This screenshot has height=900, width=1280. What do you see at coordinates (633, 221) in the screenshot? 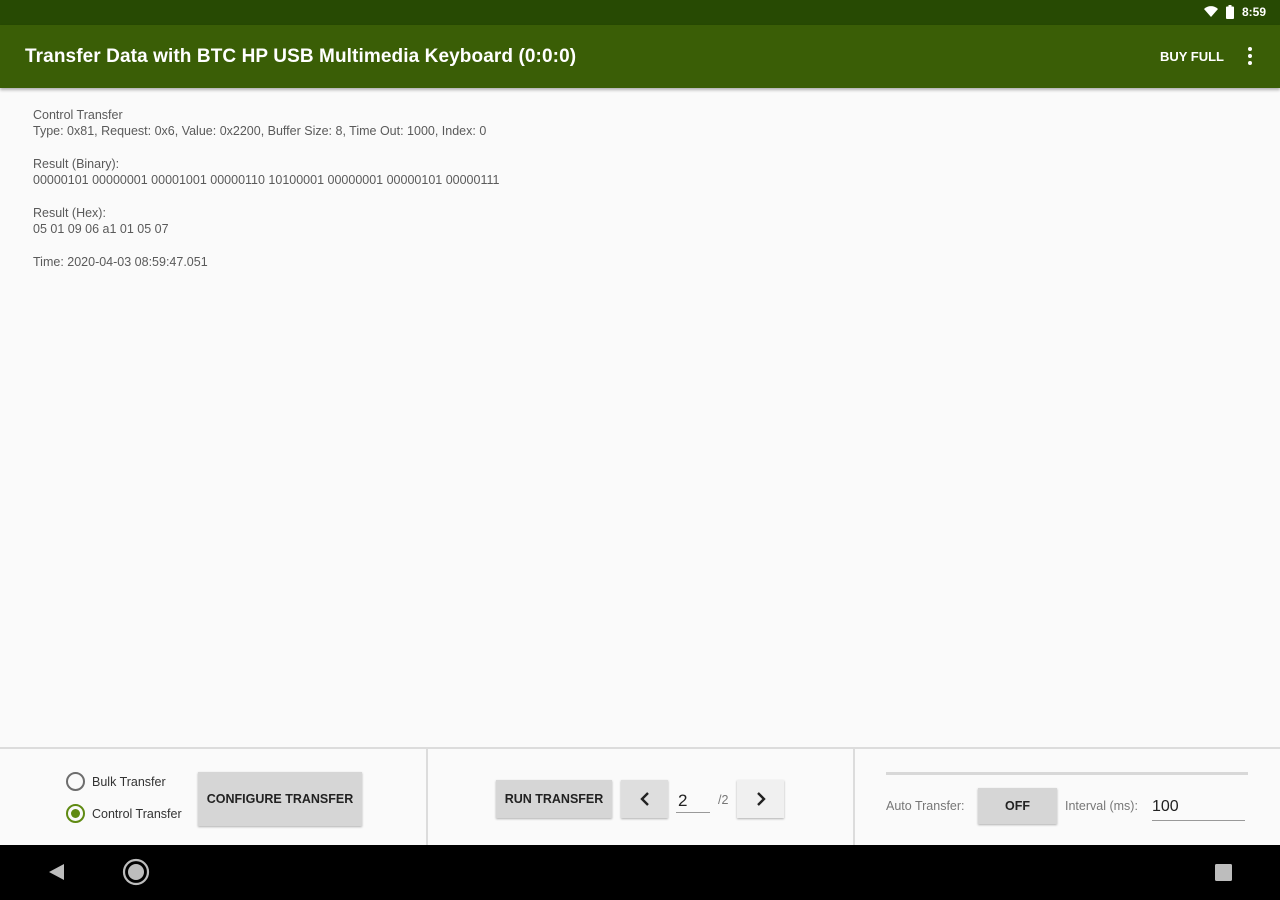
I see `hex-result-block: Result (Hex): 05 01 09 06 a1 01 05 07` at bounding box center [633, 221].